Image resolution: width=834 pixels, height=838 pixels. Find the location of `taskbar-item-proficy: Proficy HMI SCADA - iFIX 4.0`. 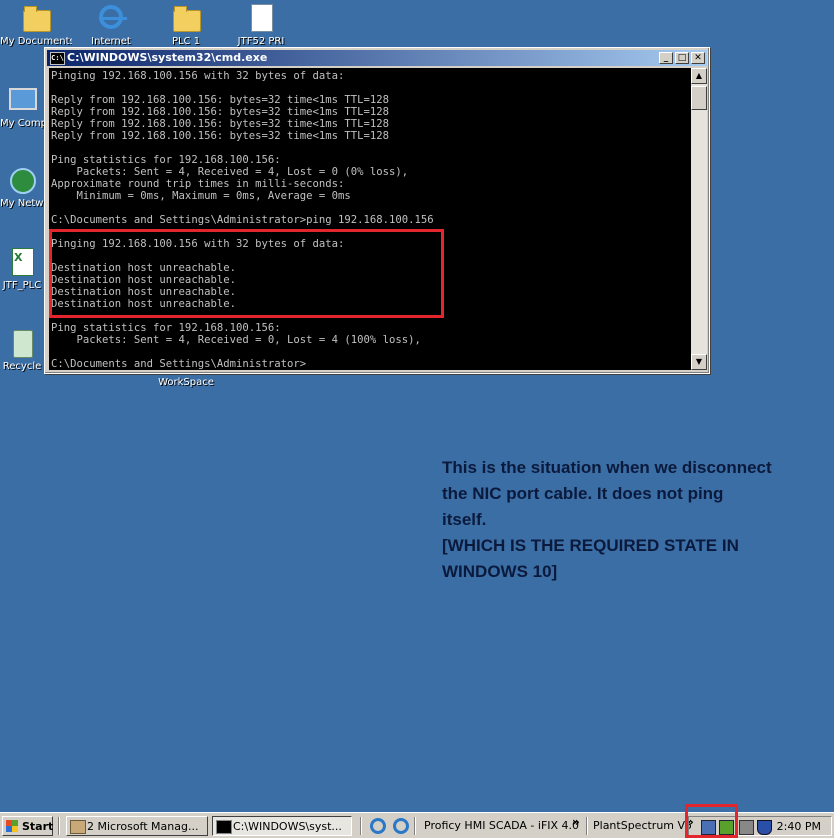

taskbar-item-proficy: Proficy HMI SCADA - iFIX 4.0 is located at coordinates (501, 825).